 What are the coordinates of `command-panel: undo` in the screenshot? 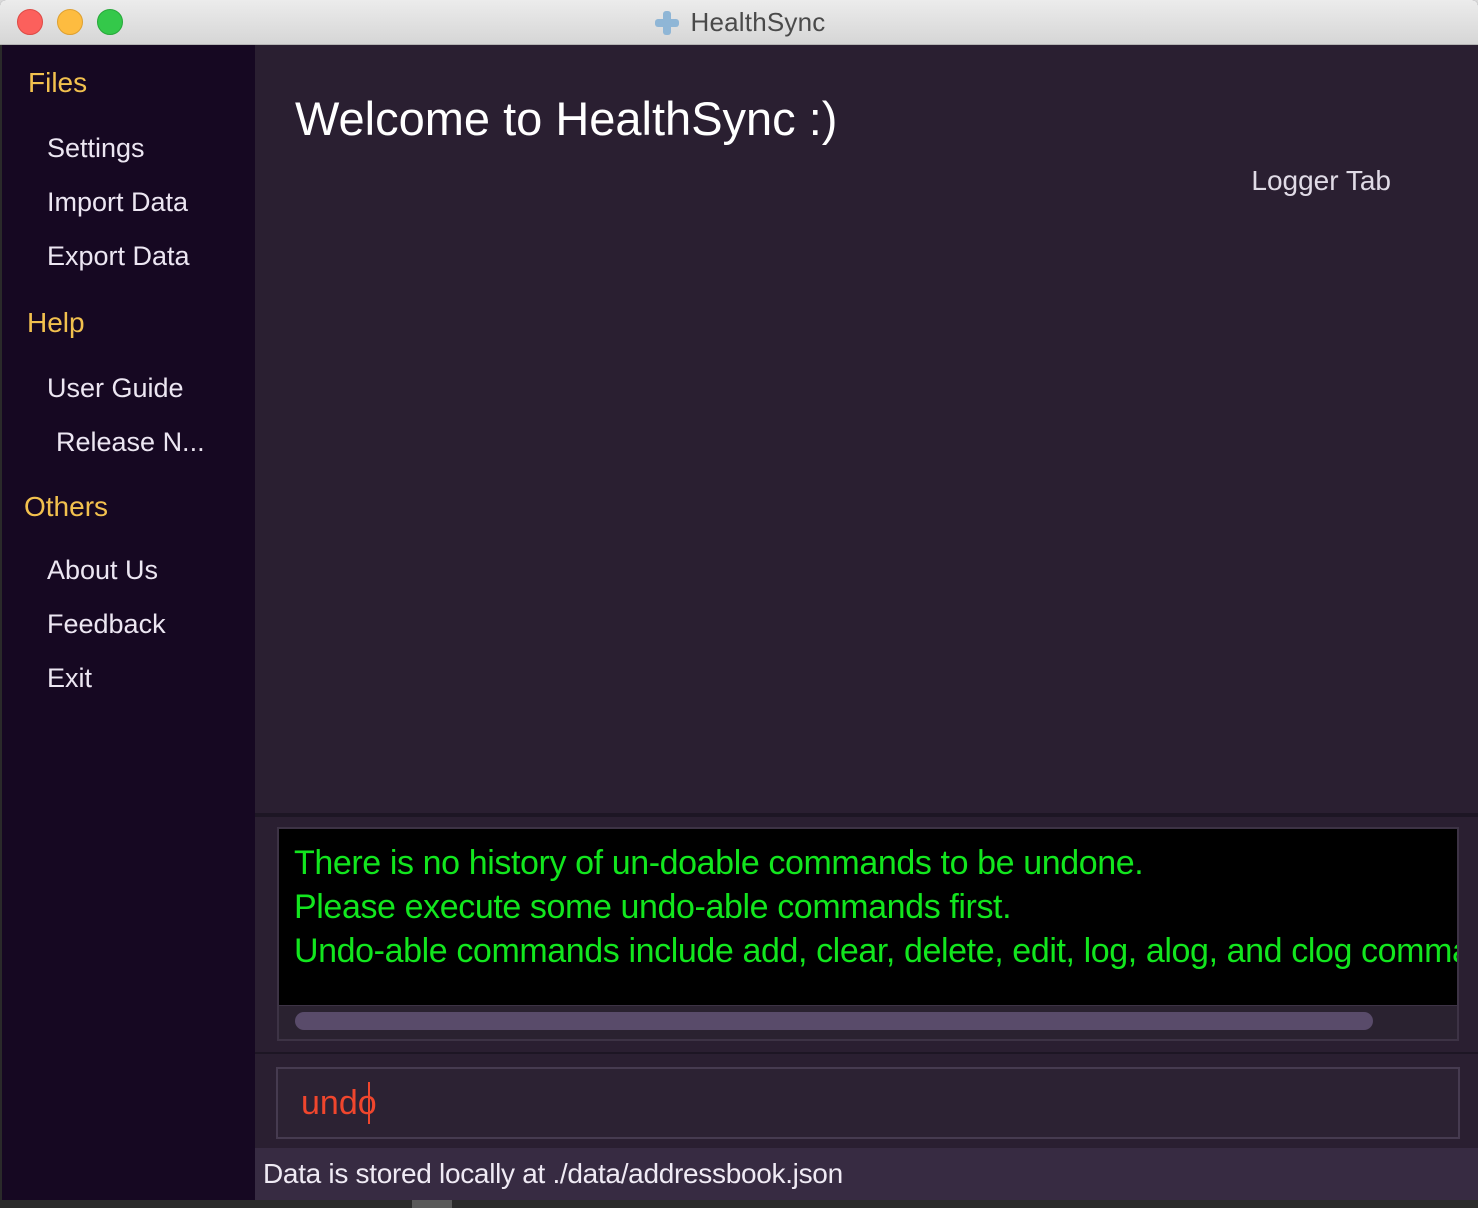 It's located at (866, 1100).